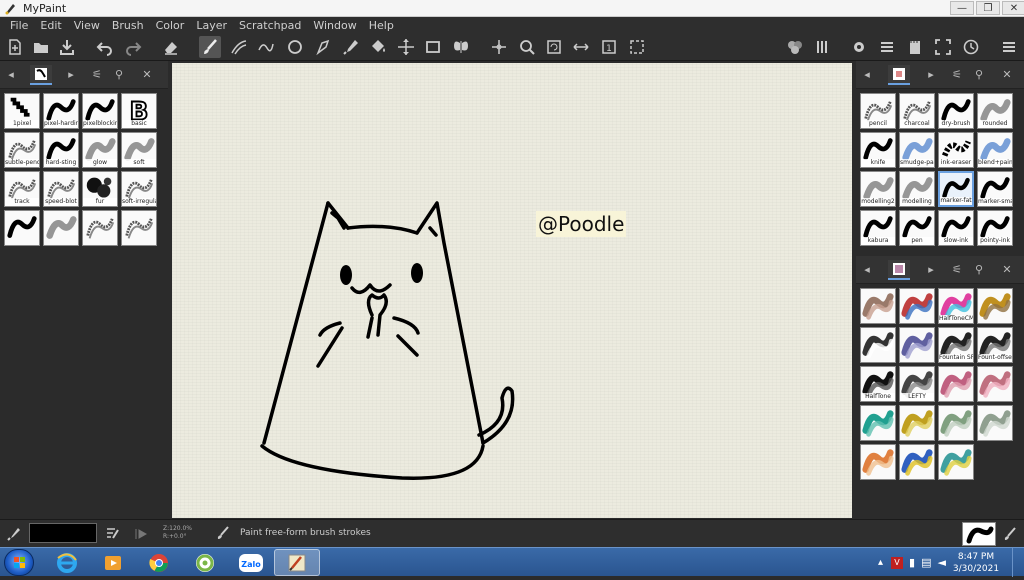 This screenshot has width=1024, height=580. Describe the element at coordinates (956, 150) in the screenshot. I see `brush-ink-eraser: ink-eraser` at that location.